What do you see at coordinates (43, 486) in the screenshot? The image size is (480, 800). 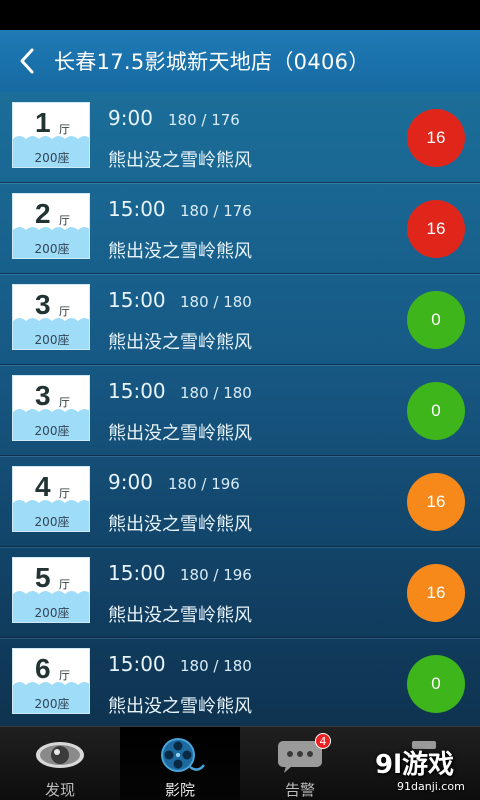 I see `hall-number: 4` at bounding box center [43, 486].